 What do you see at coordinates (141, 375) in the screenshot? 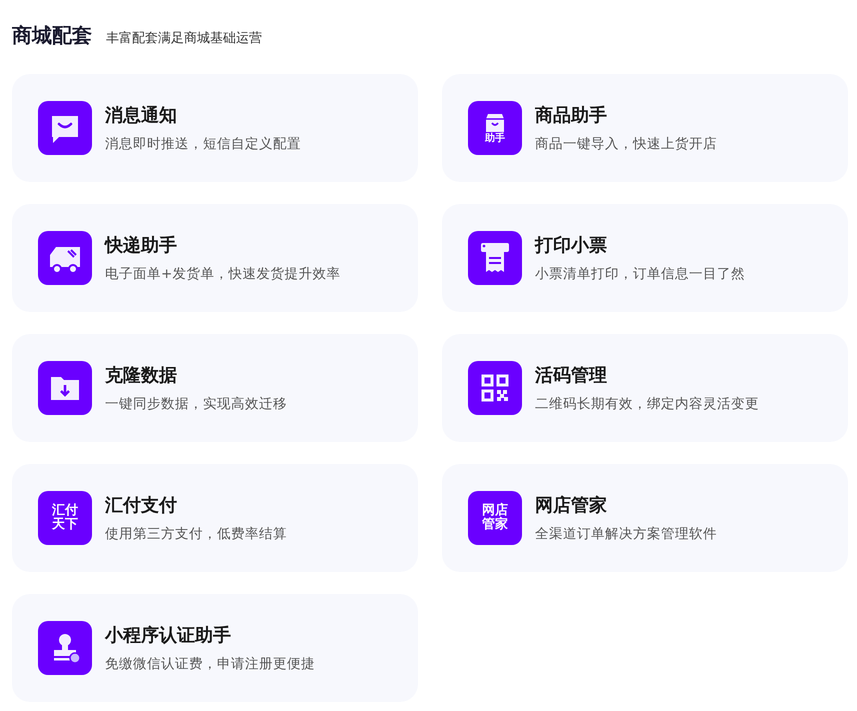
I see `card-title: 克隆数据` at bounding box center [141, 375].